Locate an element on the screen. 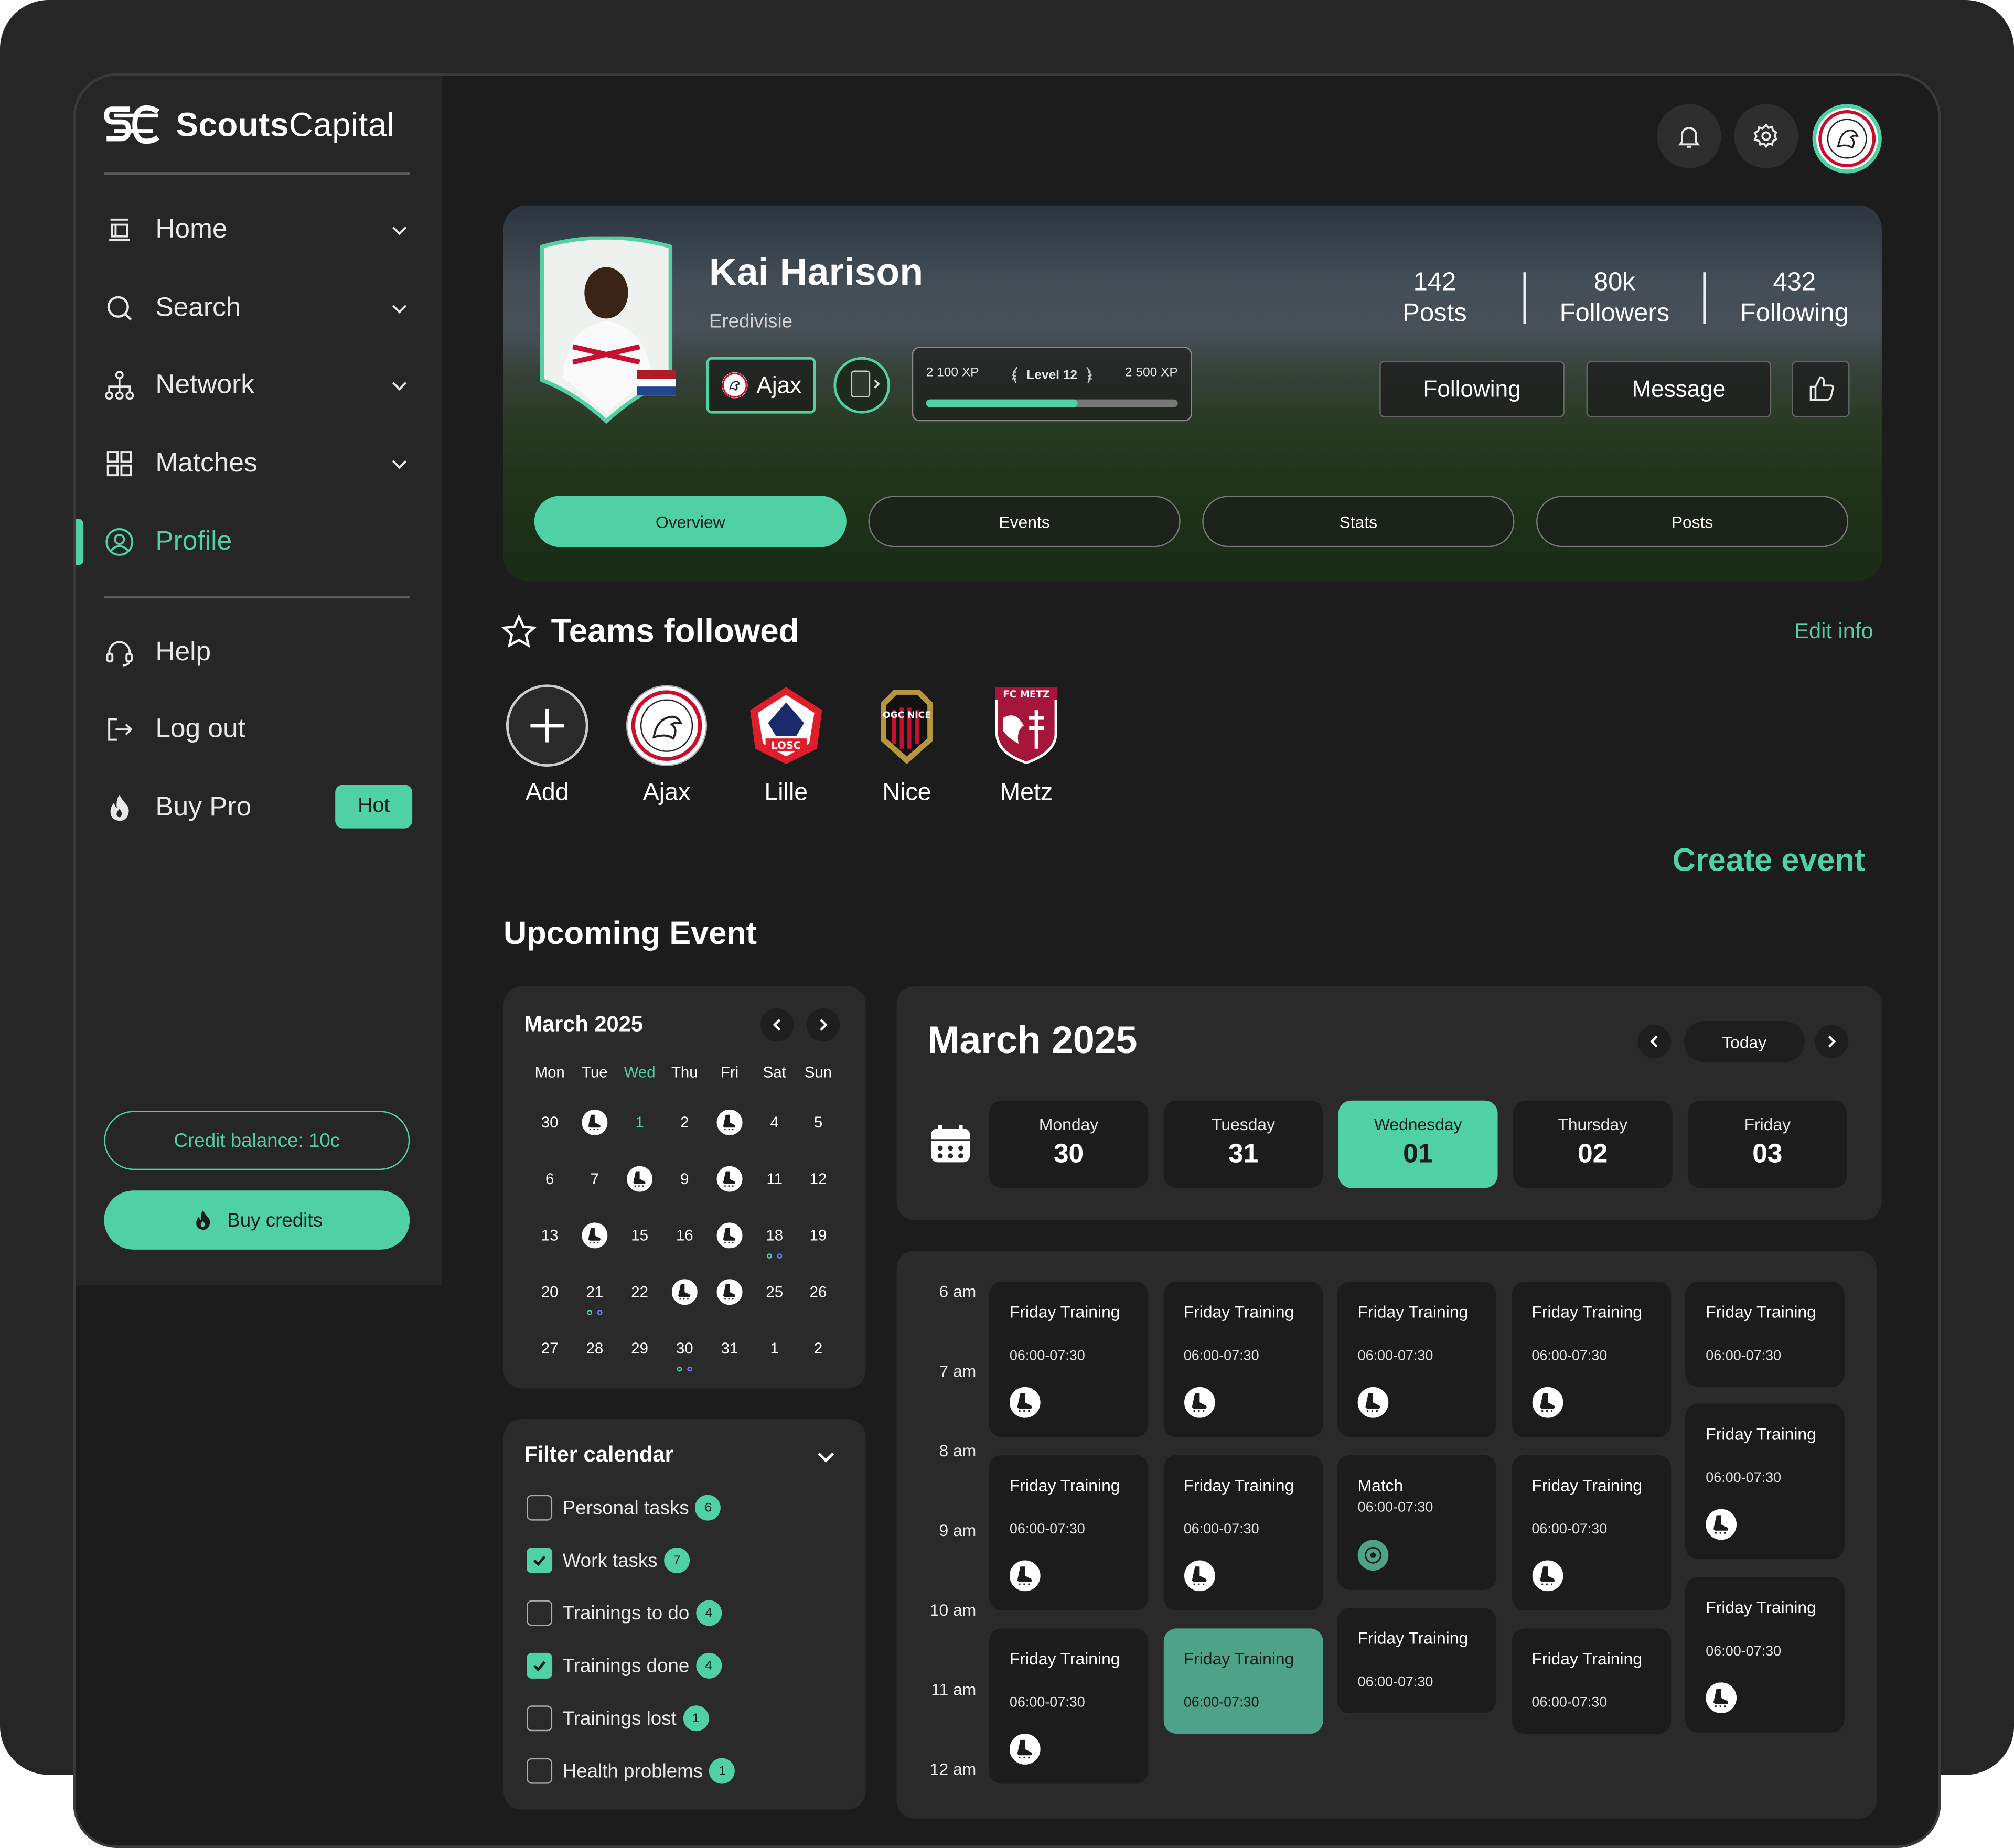  calendar-day: 27 is located at coordinates (550, 1349).